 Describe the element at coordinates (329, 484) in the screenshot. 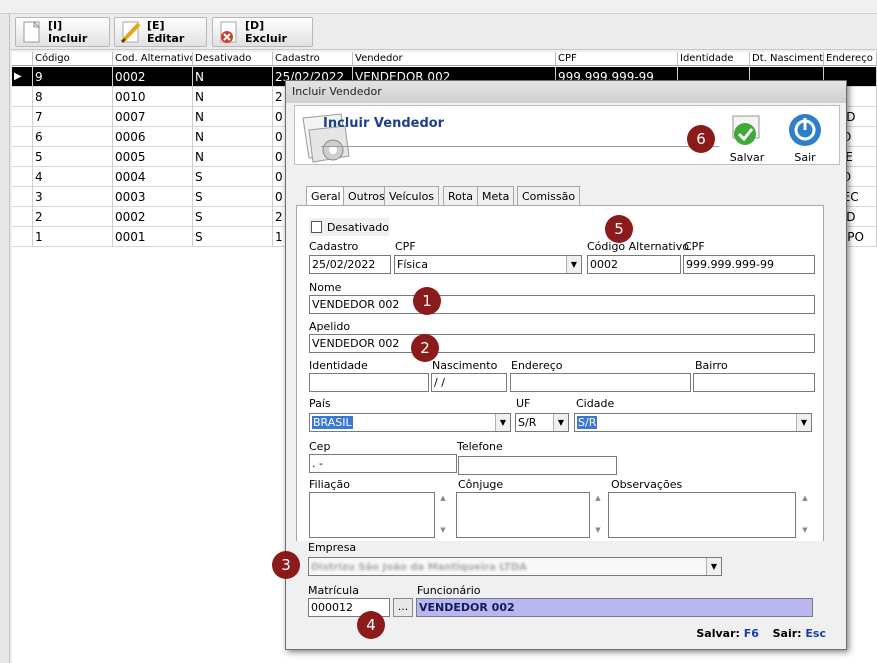

I see `filiacao-label: Filiação` at that location.